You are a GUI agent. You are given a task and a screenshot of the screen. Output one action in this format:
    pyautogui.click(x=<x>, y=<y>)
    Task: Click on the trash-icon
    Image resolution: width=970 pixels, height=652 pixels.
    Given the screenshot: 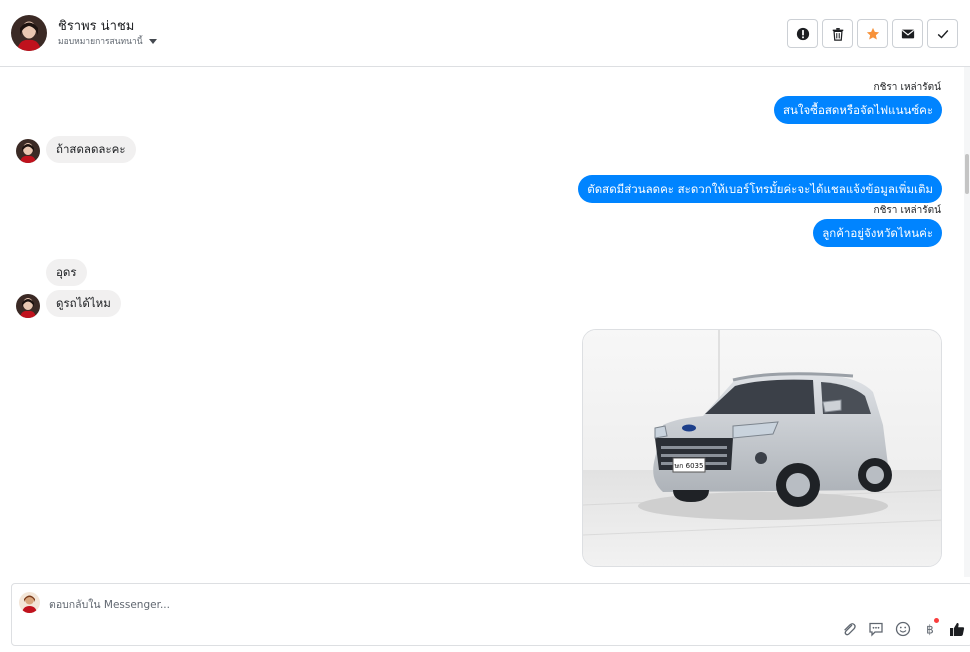 What is the action you would take?
    pyautogui.click(x=837, y=34)
    